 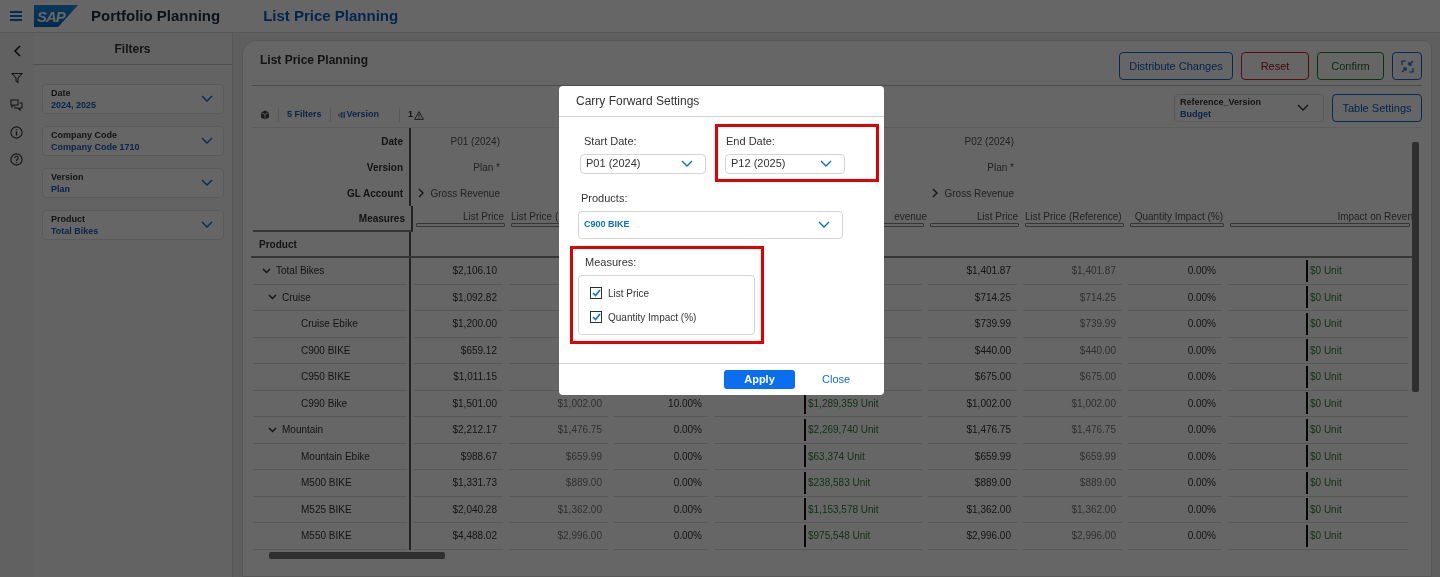 I want to click on table-cell-text: $714.25, so click(x=992, y=297).